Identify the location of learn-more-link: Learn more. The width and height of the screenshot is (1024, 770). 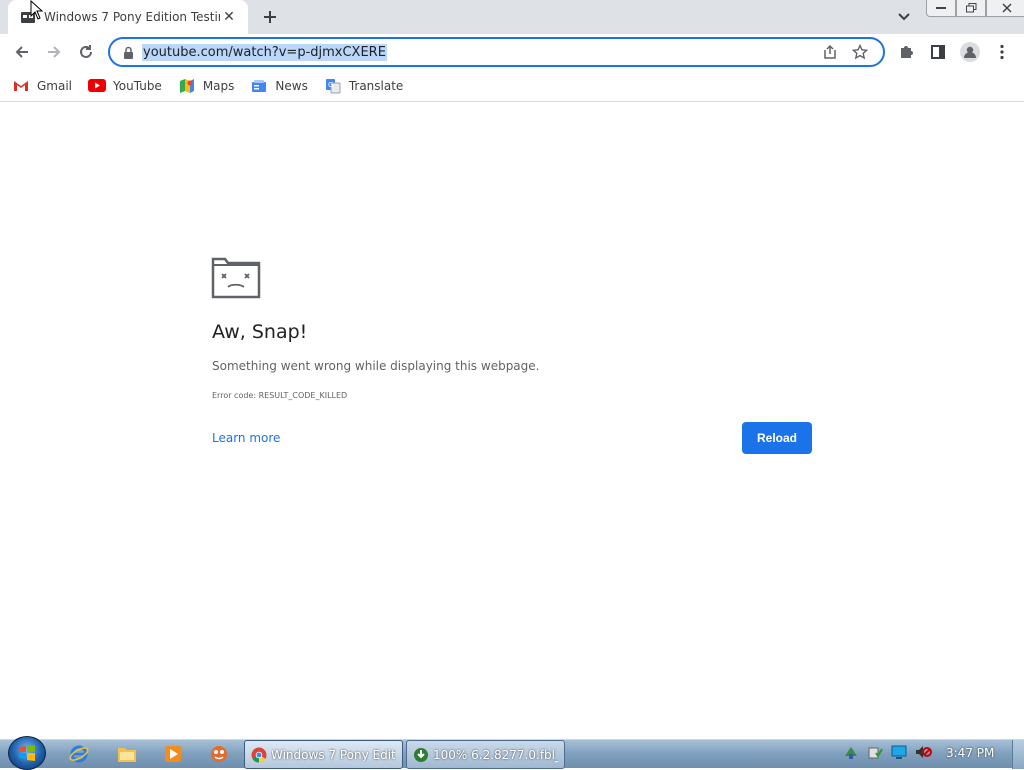
(246, 438).